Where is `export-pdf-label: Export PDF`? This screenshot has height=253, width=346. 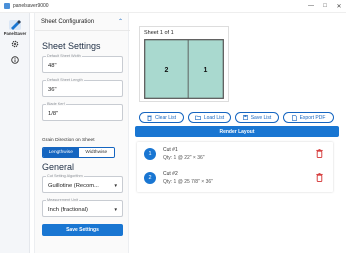 export-pdf-label: Export PDF is located at coordinates (312, 117).